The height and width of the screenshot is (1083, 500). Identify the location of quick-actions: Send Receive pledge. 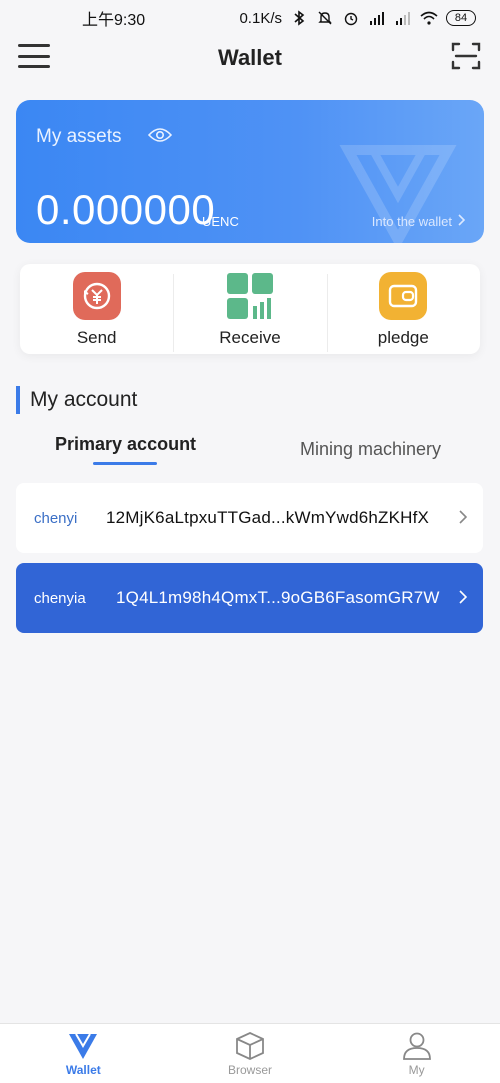
(250, 309).